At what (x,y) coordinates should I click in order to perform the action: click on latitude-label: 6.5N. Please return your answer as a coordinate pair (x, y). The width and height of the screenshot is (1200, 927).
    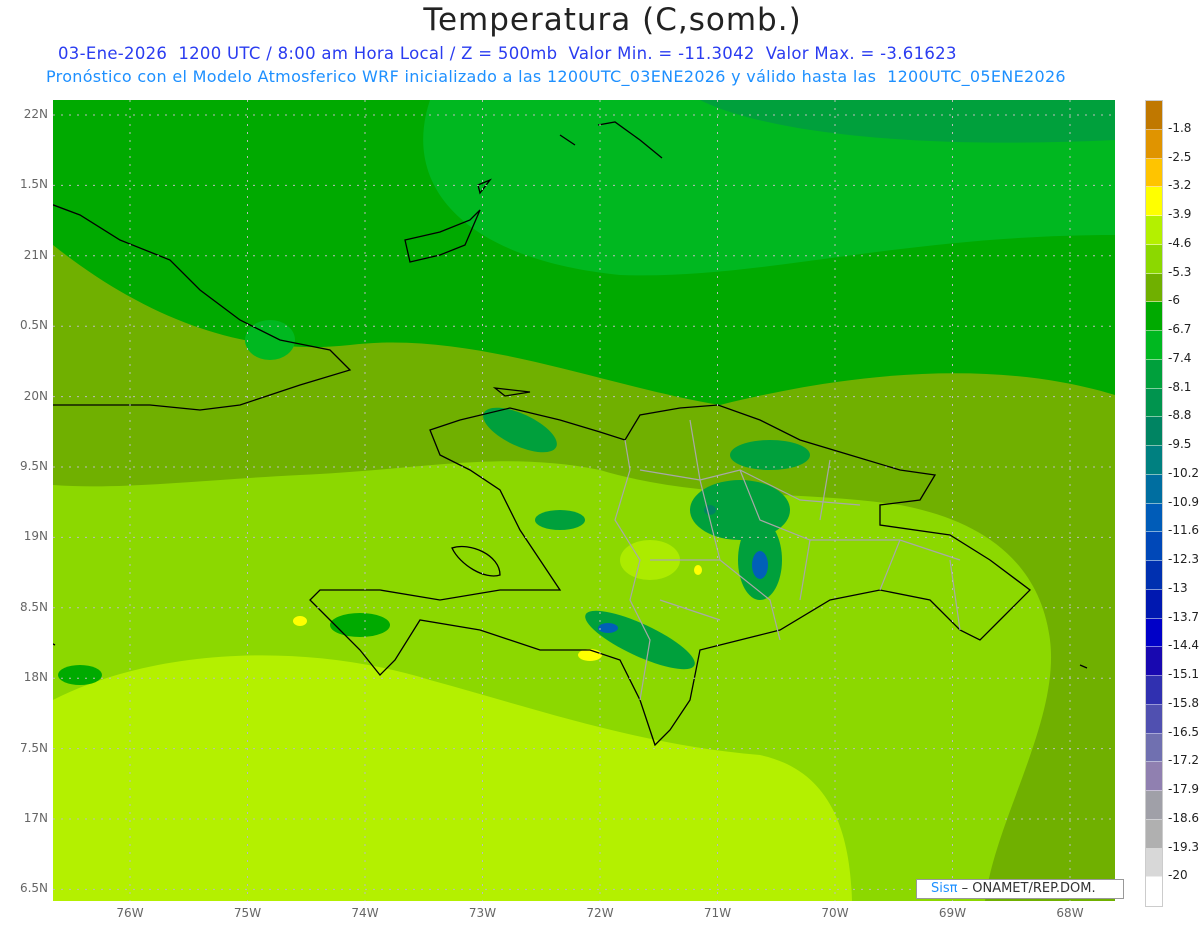
    Looking at the image, I should click on (33, 888).